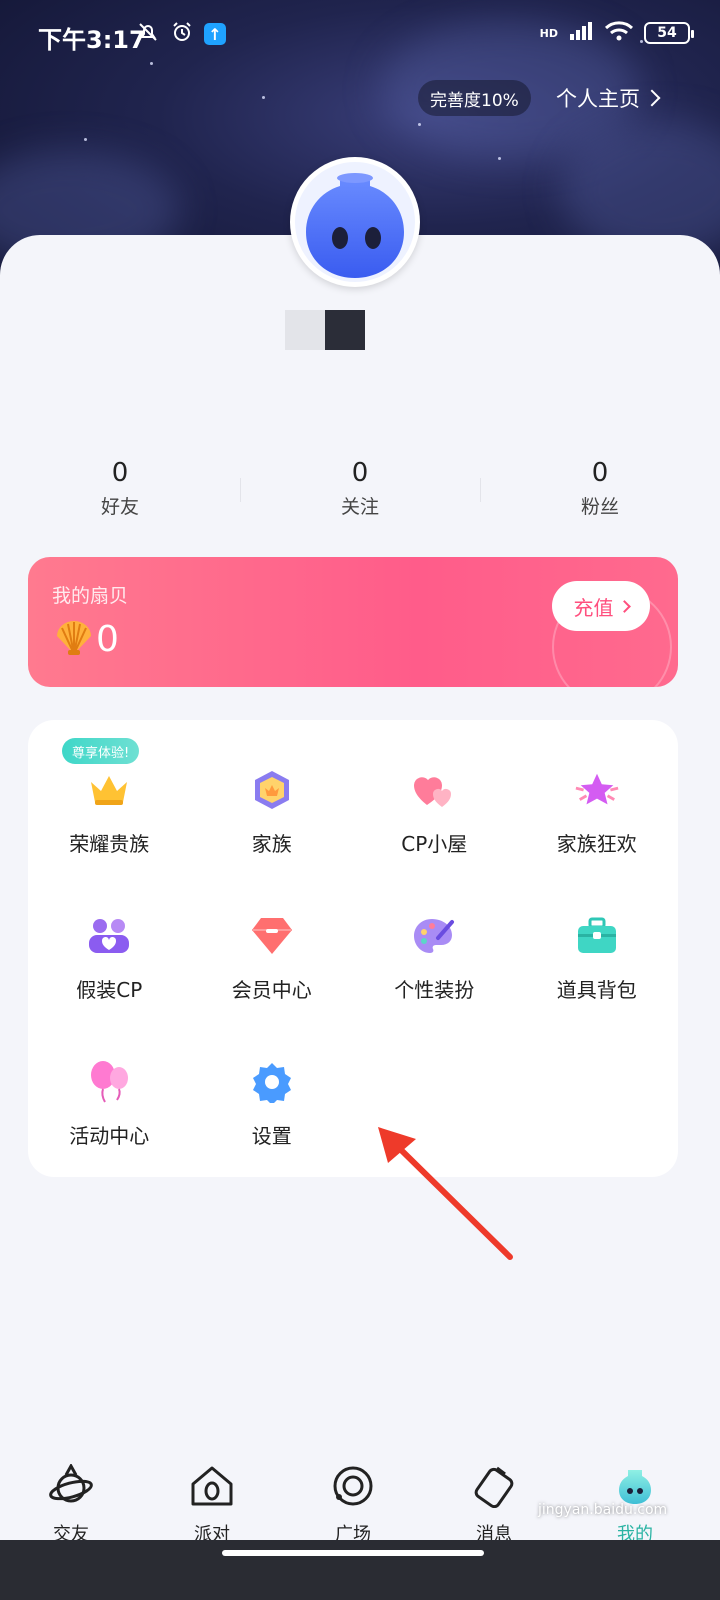 The width and height of the screenshot is (720, 1600). I want to click on wifi-icon, so click(619, 33).